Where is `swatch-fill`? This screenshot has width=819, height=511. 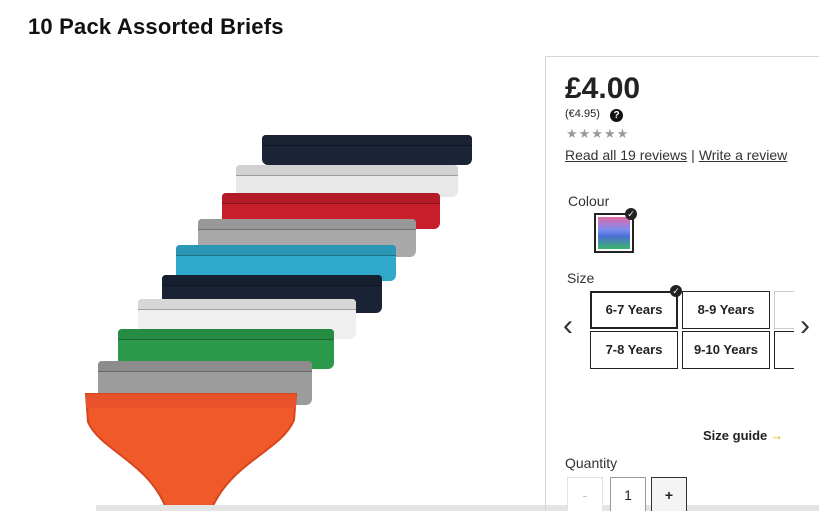 swatch-fill is located at coordinates (614, 233).